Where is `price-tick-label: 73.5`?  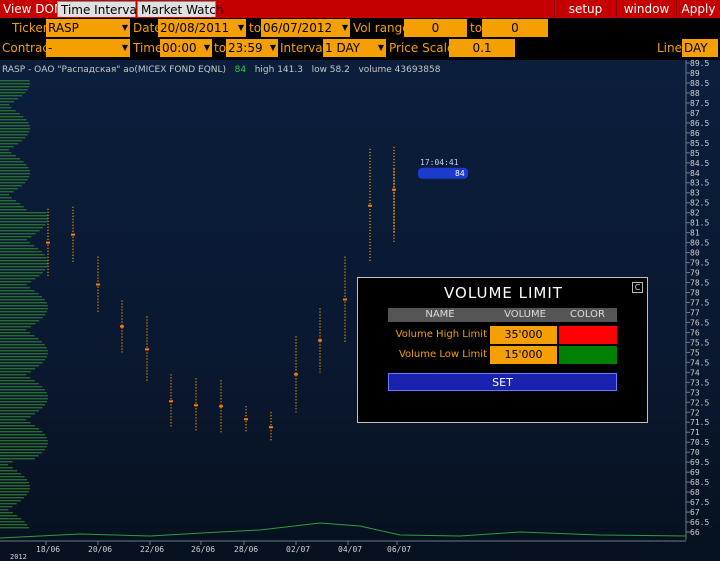
price-tick-label: 73.5 is located at coordinates (699, 382).